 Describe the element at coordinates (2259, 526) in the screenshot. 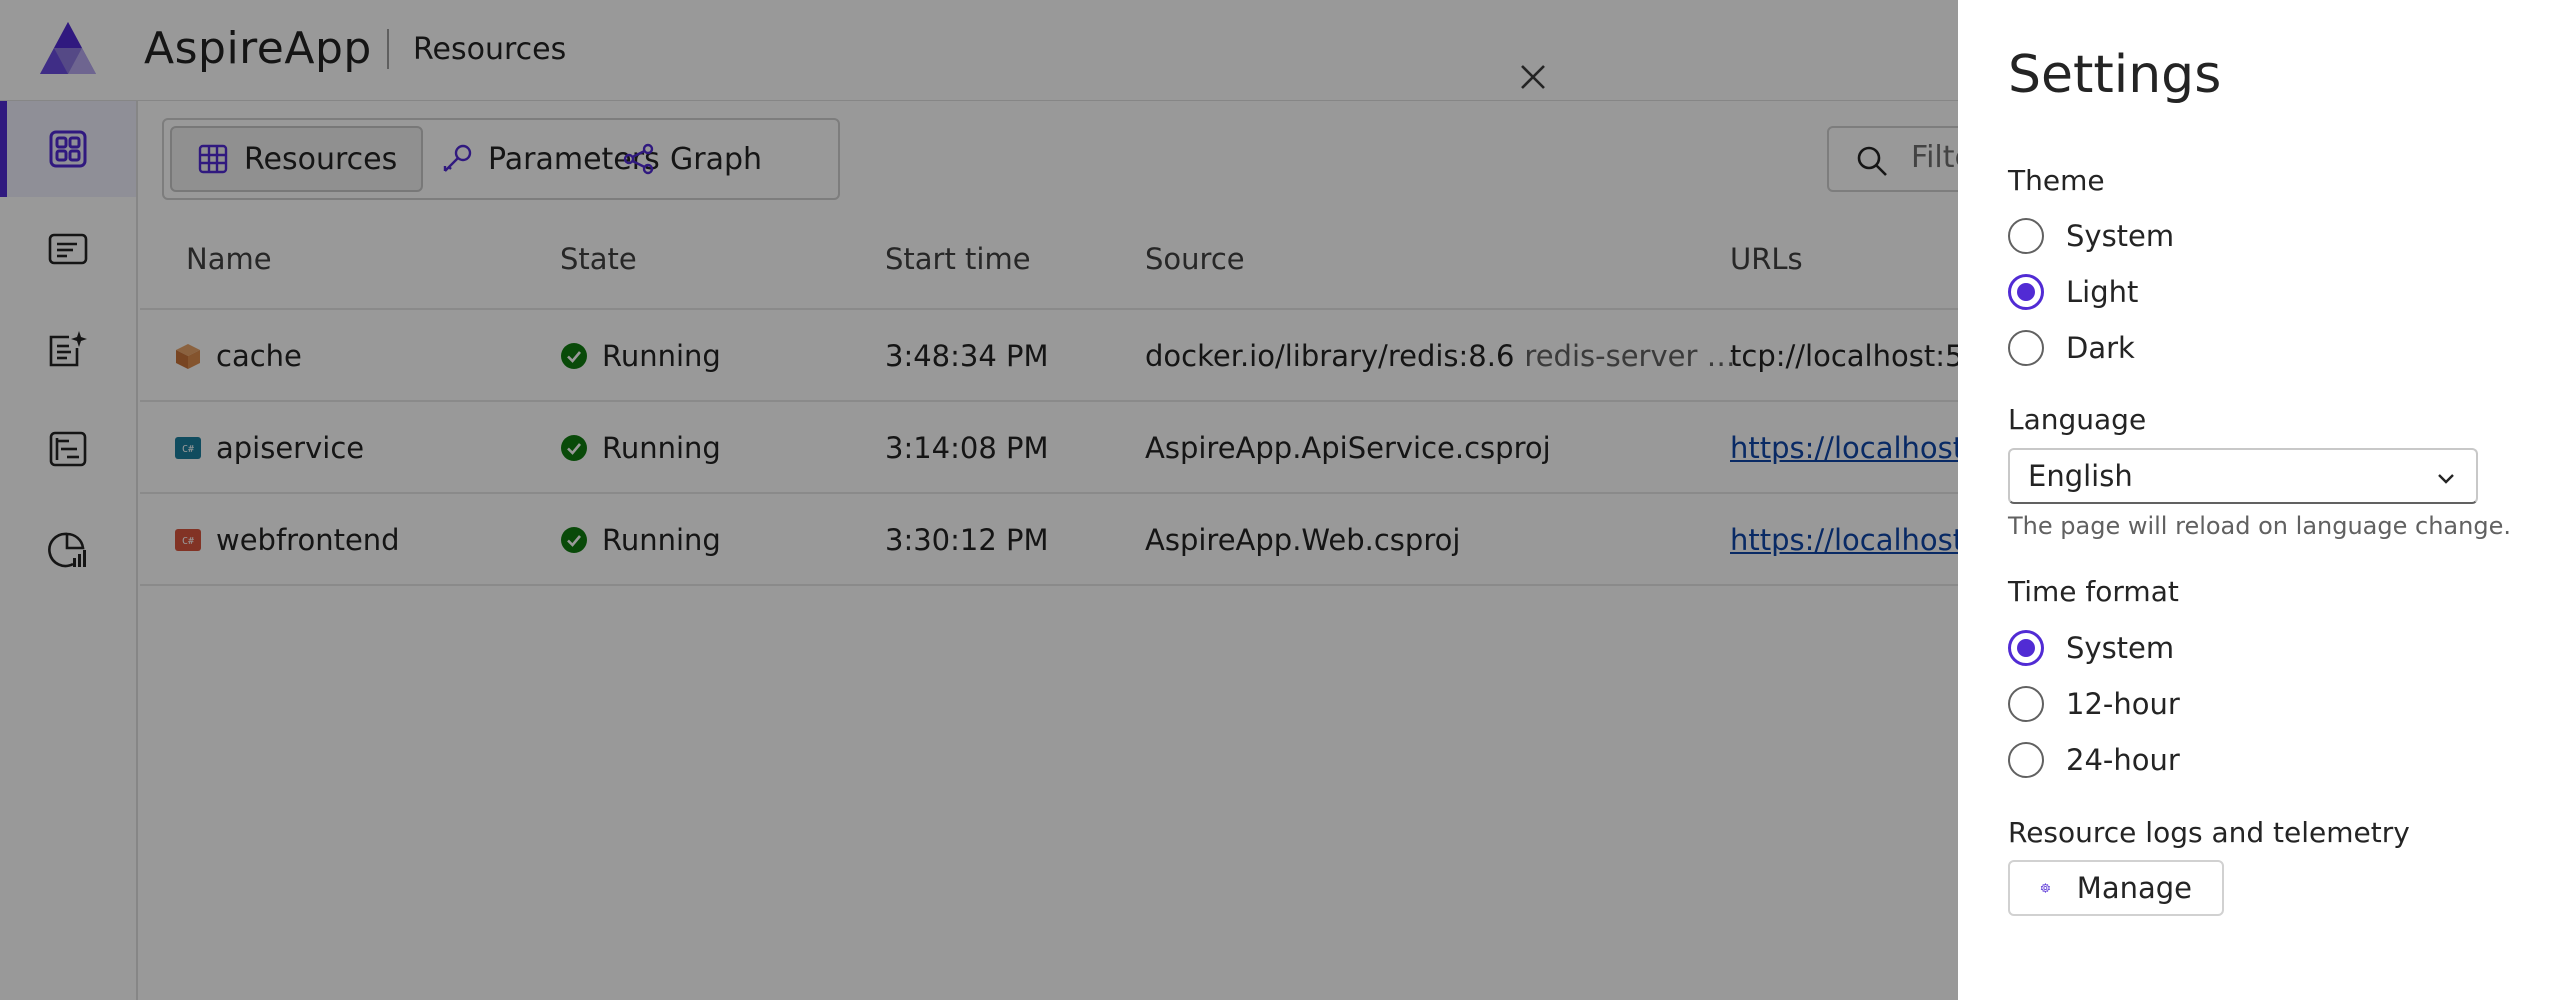

I see `language-helper-text: The page will reload on language change.` at that location.